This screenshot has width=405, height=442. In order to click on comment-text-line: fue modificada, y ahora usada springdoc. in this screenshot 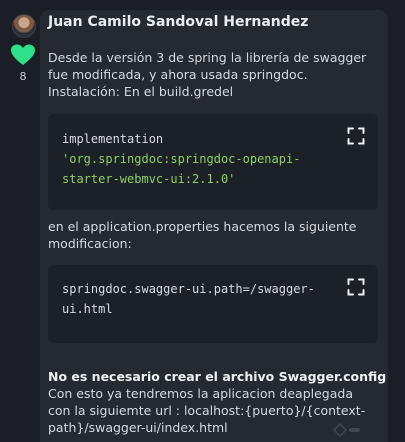, I will do `click(178, 74)`.